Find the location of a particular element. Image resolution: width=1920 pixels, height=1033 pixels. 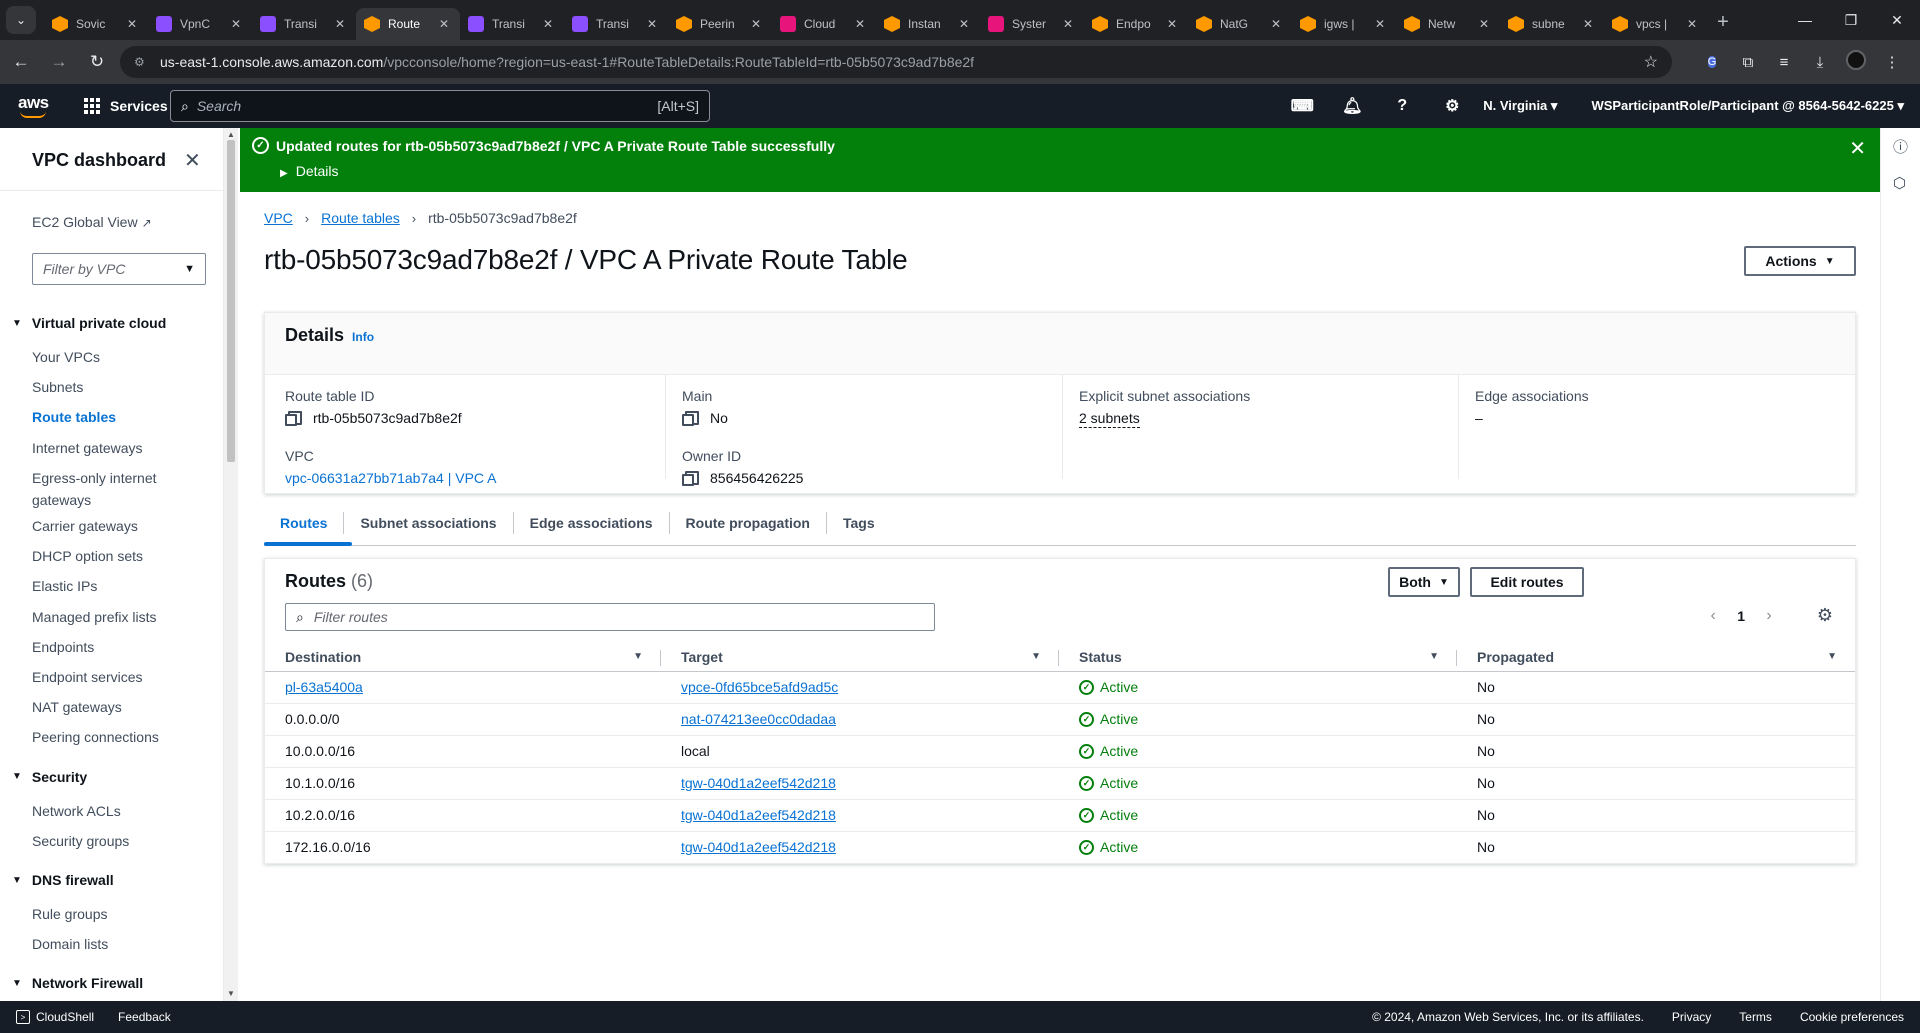

dismiss-flash-icon: ✕ is located at coordinates (1857, 148).